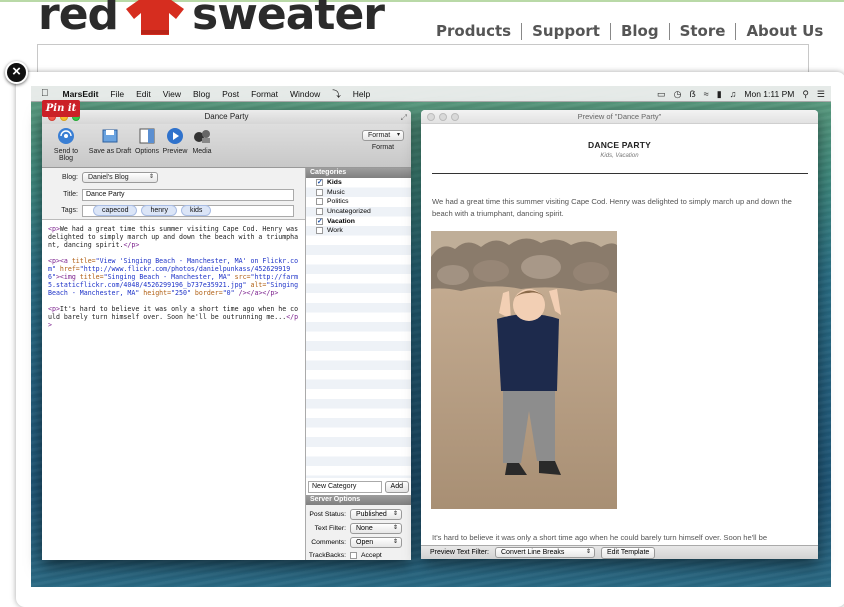 The height and width of the screenshot is (607, 844). What do you see at coordinates (459, 552) in the screenshot?
I see `preview-filter-label: Preview Text Filter:` at bounding box center [459, 552].